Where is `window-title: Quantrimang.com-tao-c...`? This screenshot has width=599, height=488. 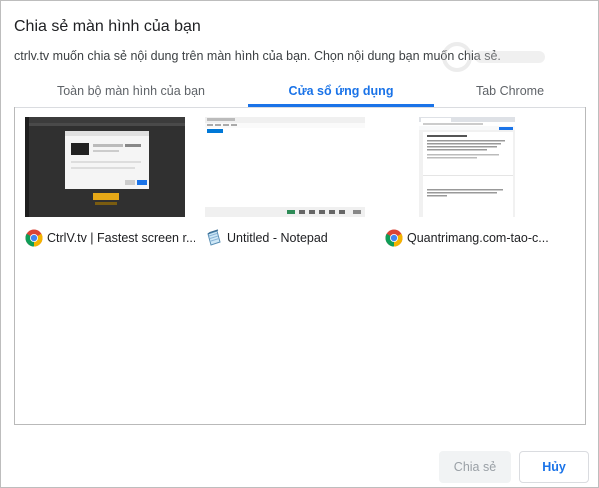 window-title: Quantrimang.com-tao-c... is located at coordinates (478, 238).